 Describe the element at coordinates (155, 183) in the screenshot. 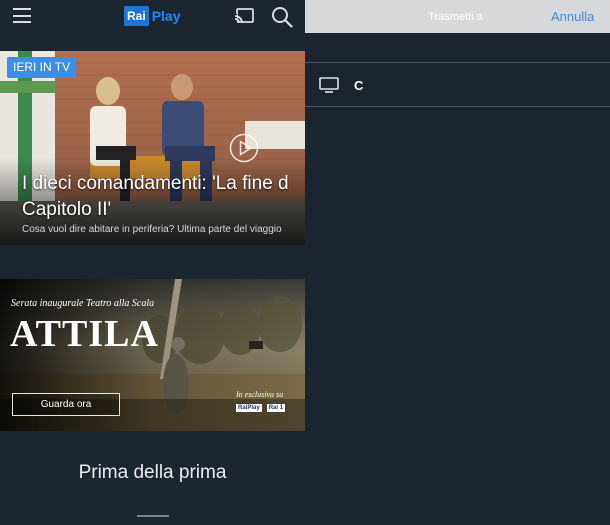

I see `hero-title-line1: I dieci comandamenti: 'La fine d` at that location.